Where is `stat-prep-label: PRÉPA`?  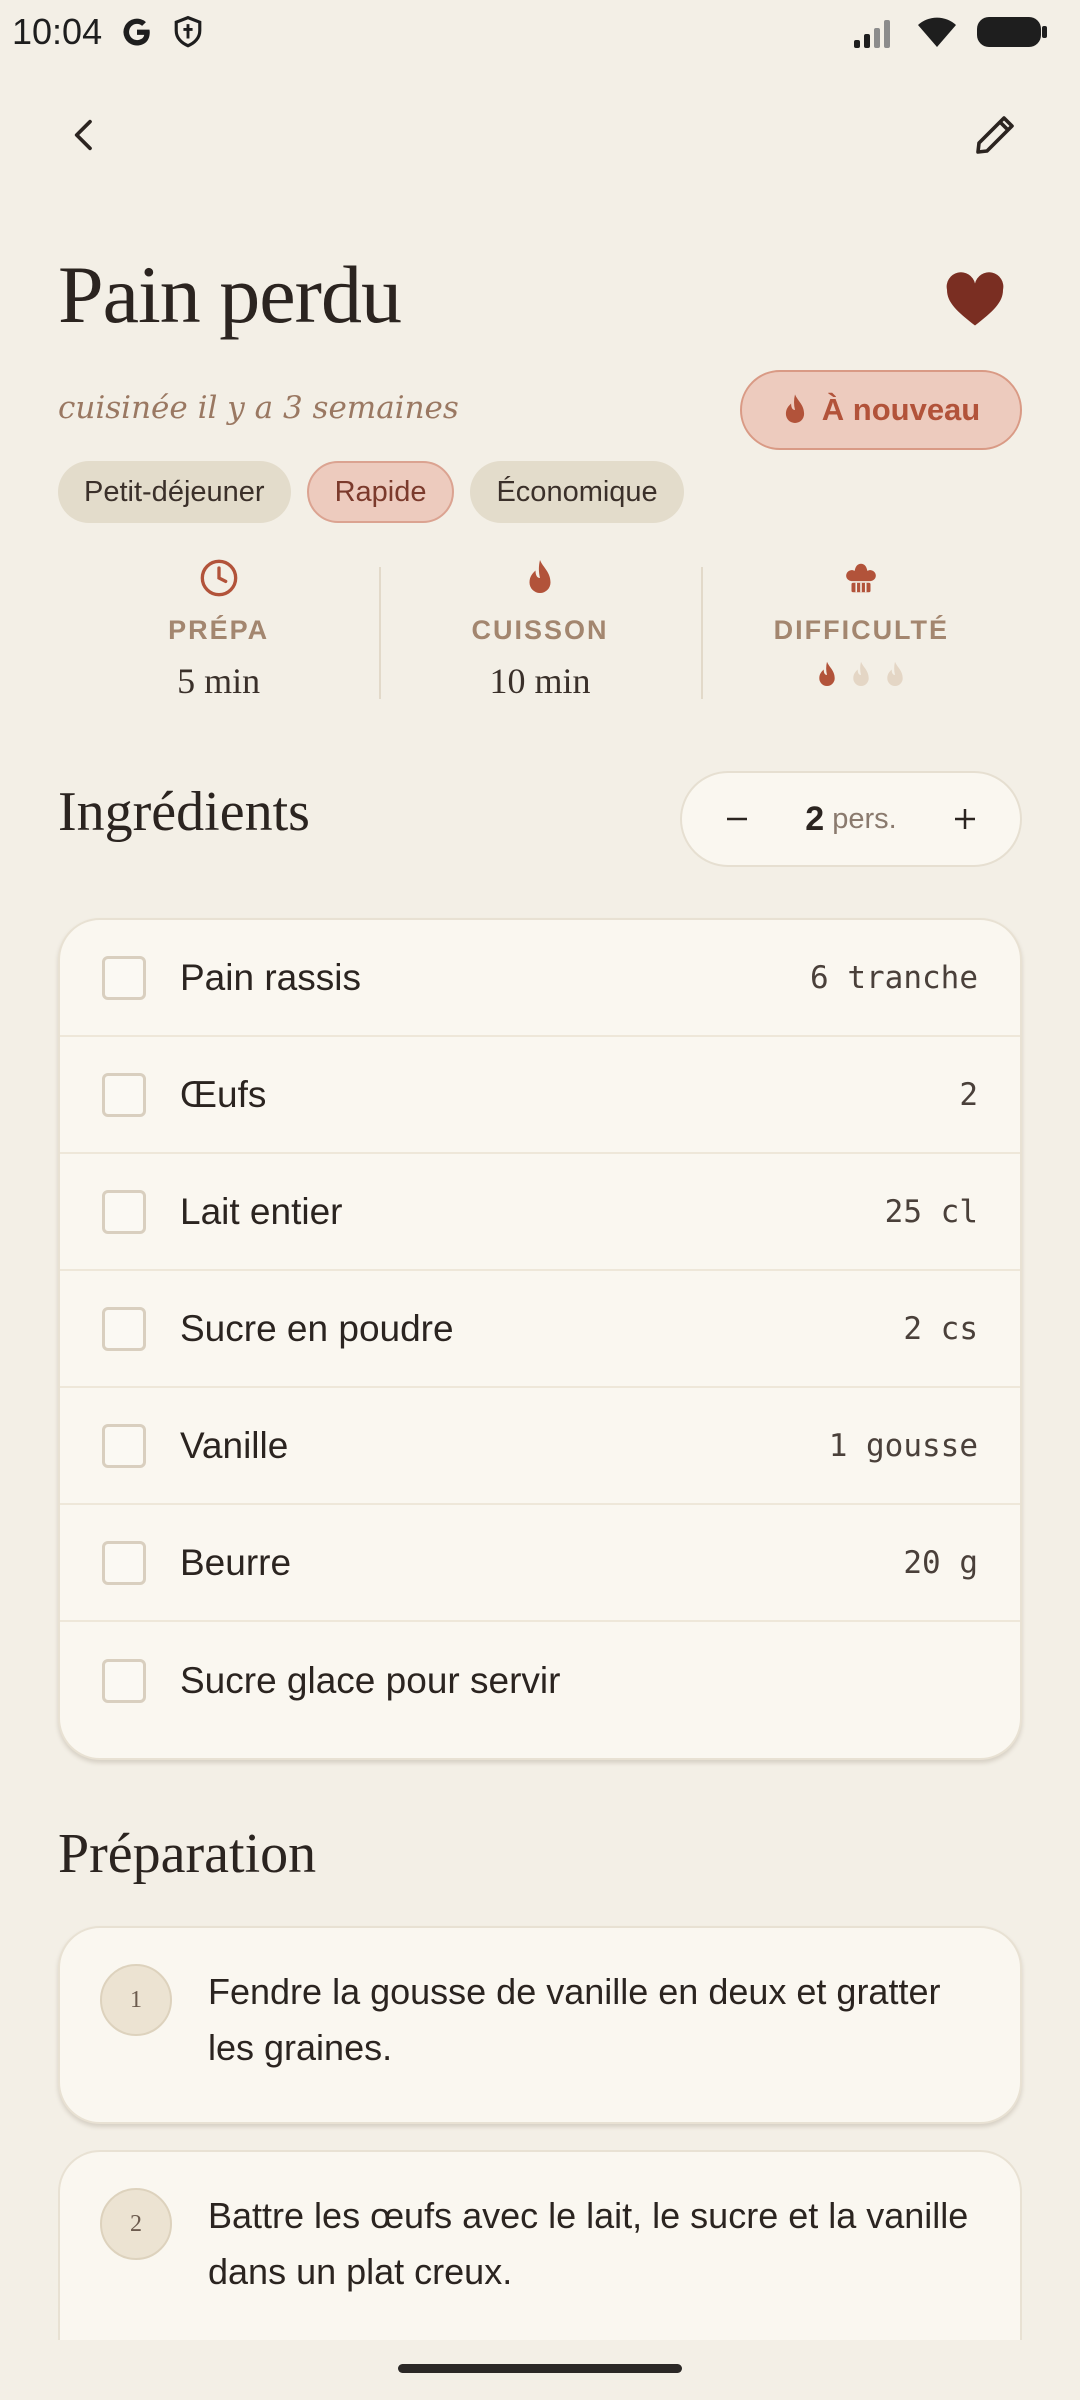 stat-prep-label: PRÉPA is located at coordinates (219, 630).